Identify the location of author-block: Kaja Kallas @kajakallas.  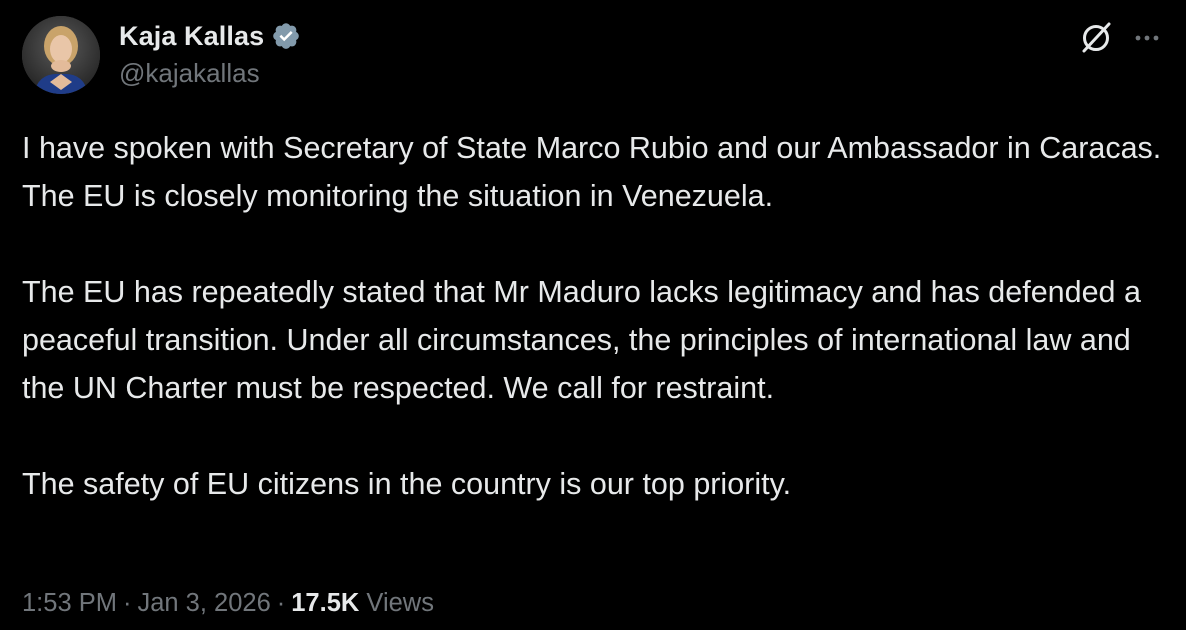
(210, 53).